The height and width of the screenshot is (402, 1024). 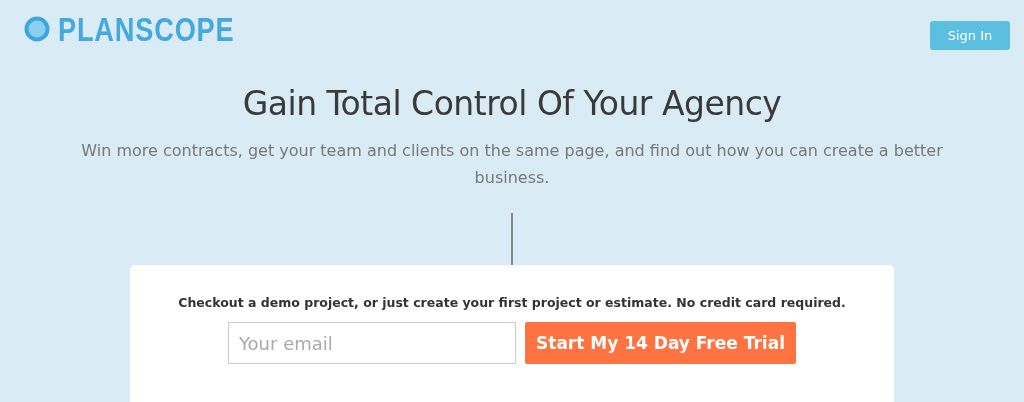 What do you see at coordinates (512, 164) in the screenshot?
I see `hero-subtitle: Win more contracts, get your team and clients on the same page, and find out how you can create a better business.` at bounding box center [512, 164].